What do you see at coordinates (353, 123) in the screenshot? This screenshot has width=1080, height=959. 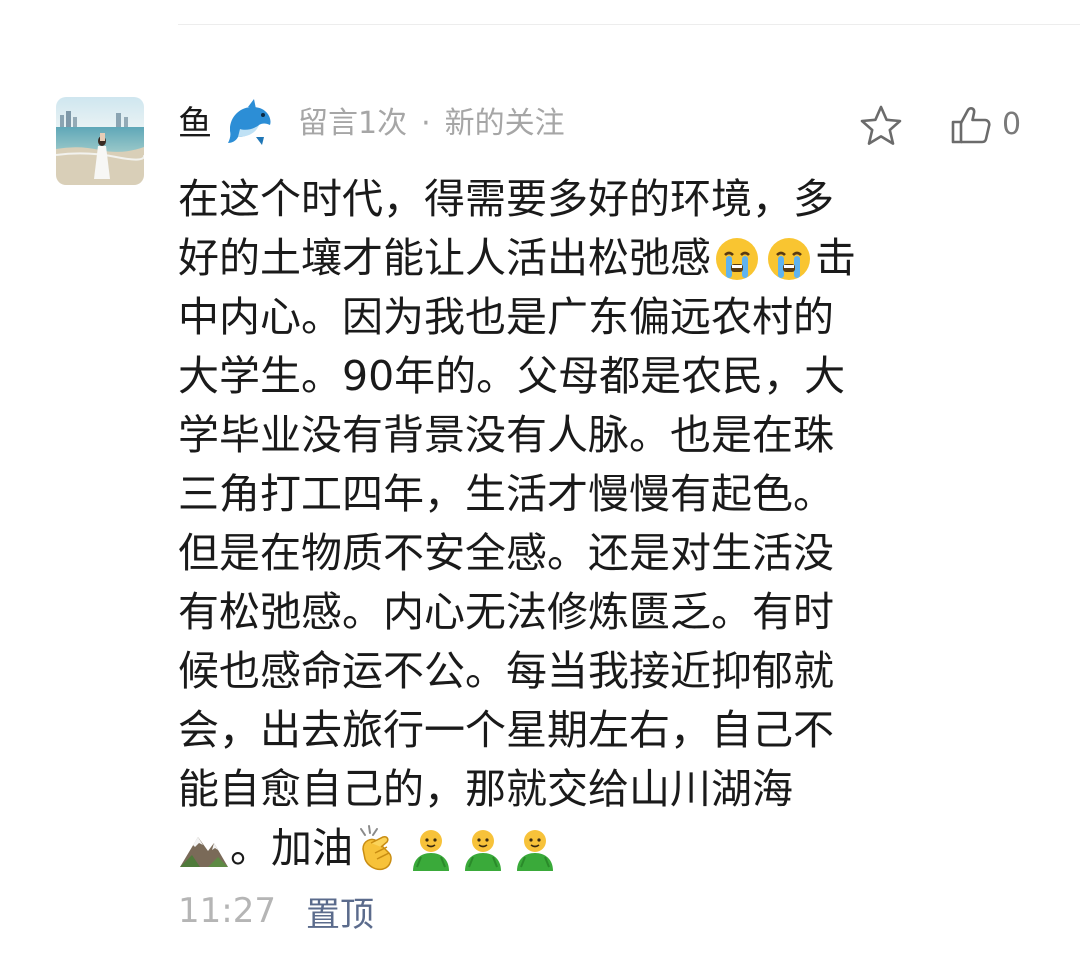 I see `message-count: 留言1次` at bounding box center [353, 123].